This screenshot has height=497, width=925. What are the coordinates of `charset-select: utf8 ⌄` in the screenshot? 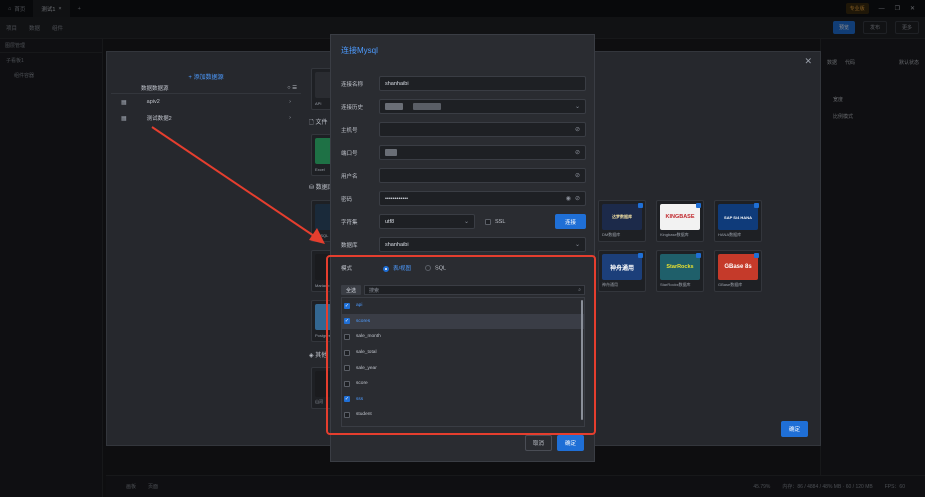 It's located at (427, 221).